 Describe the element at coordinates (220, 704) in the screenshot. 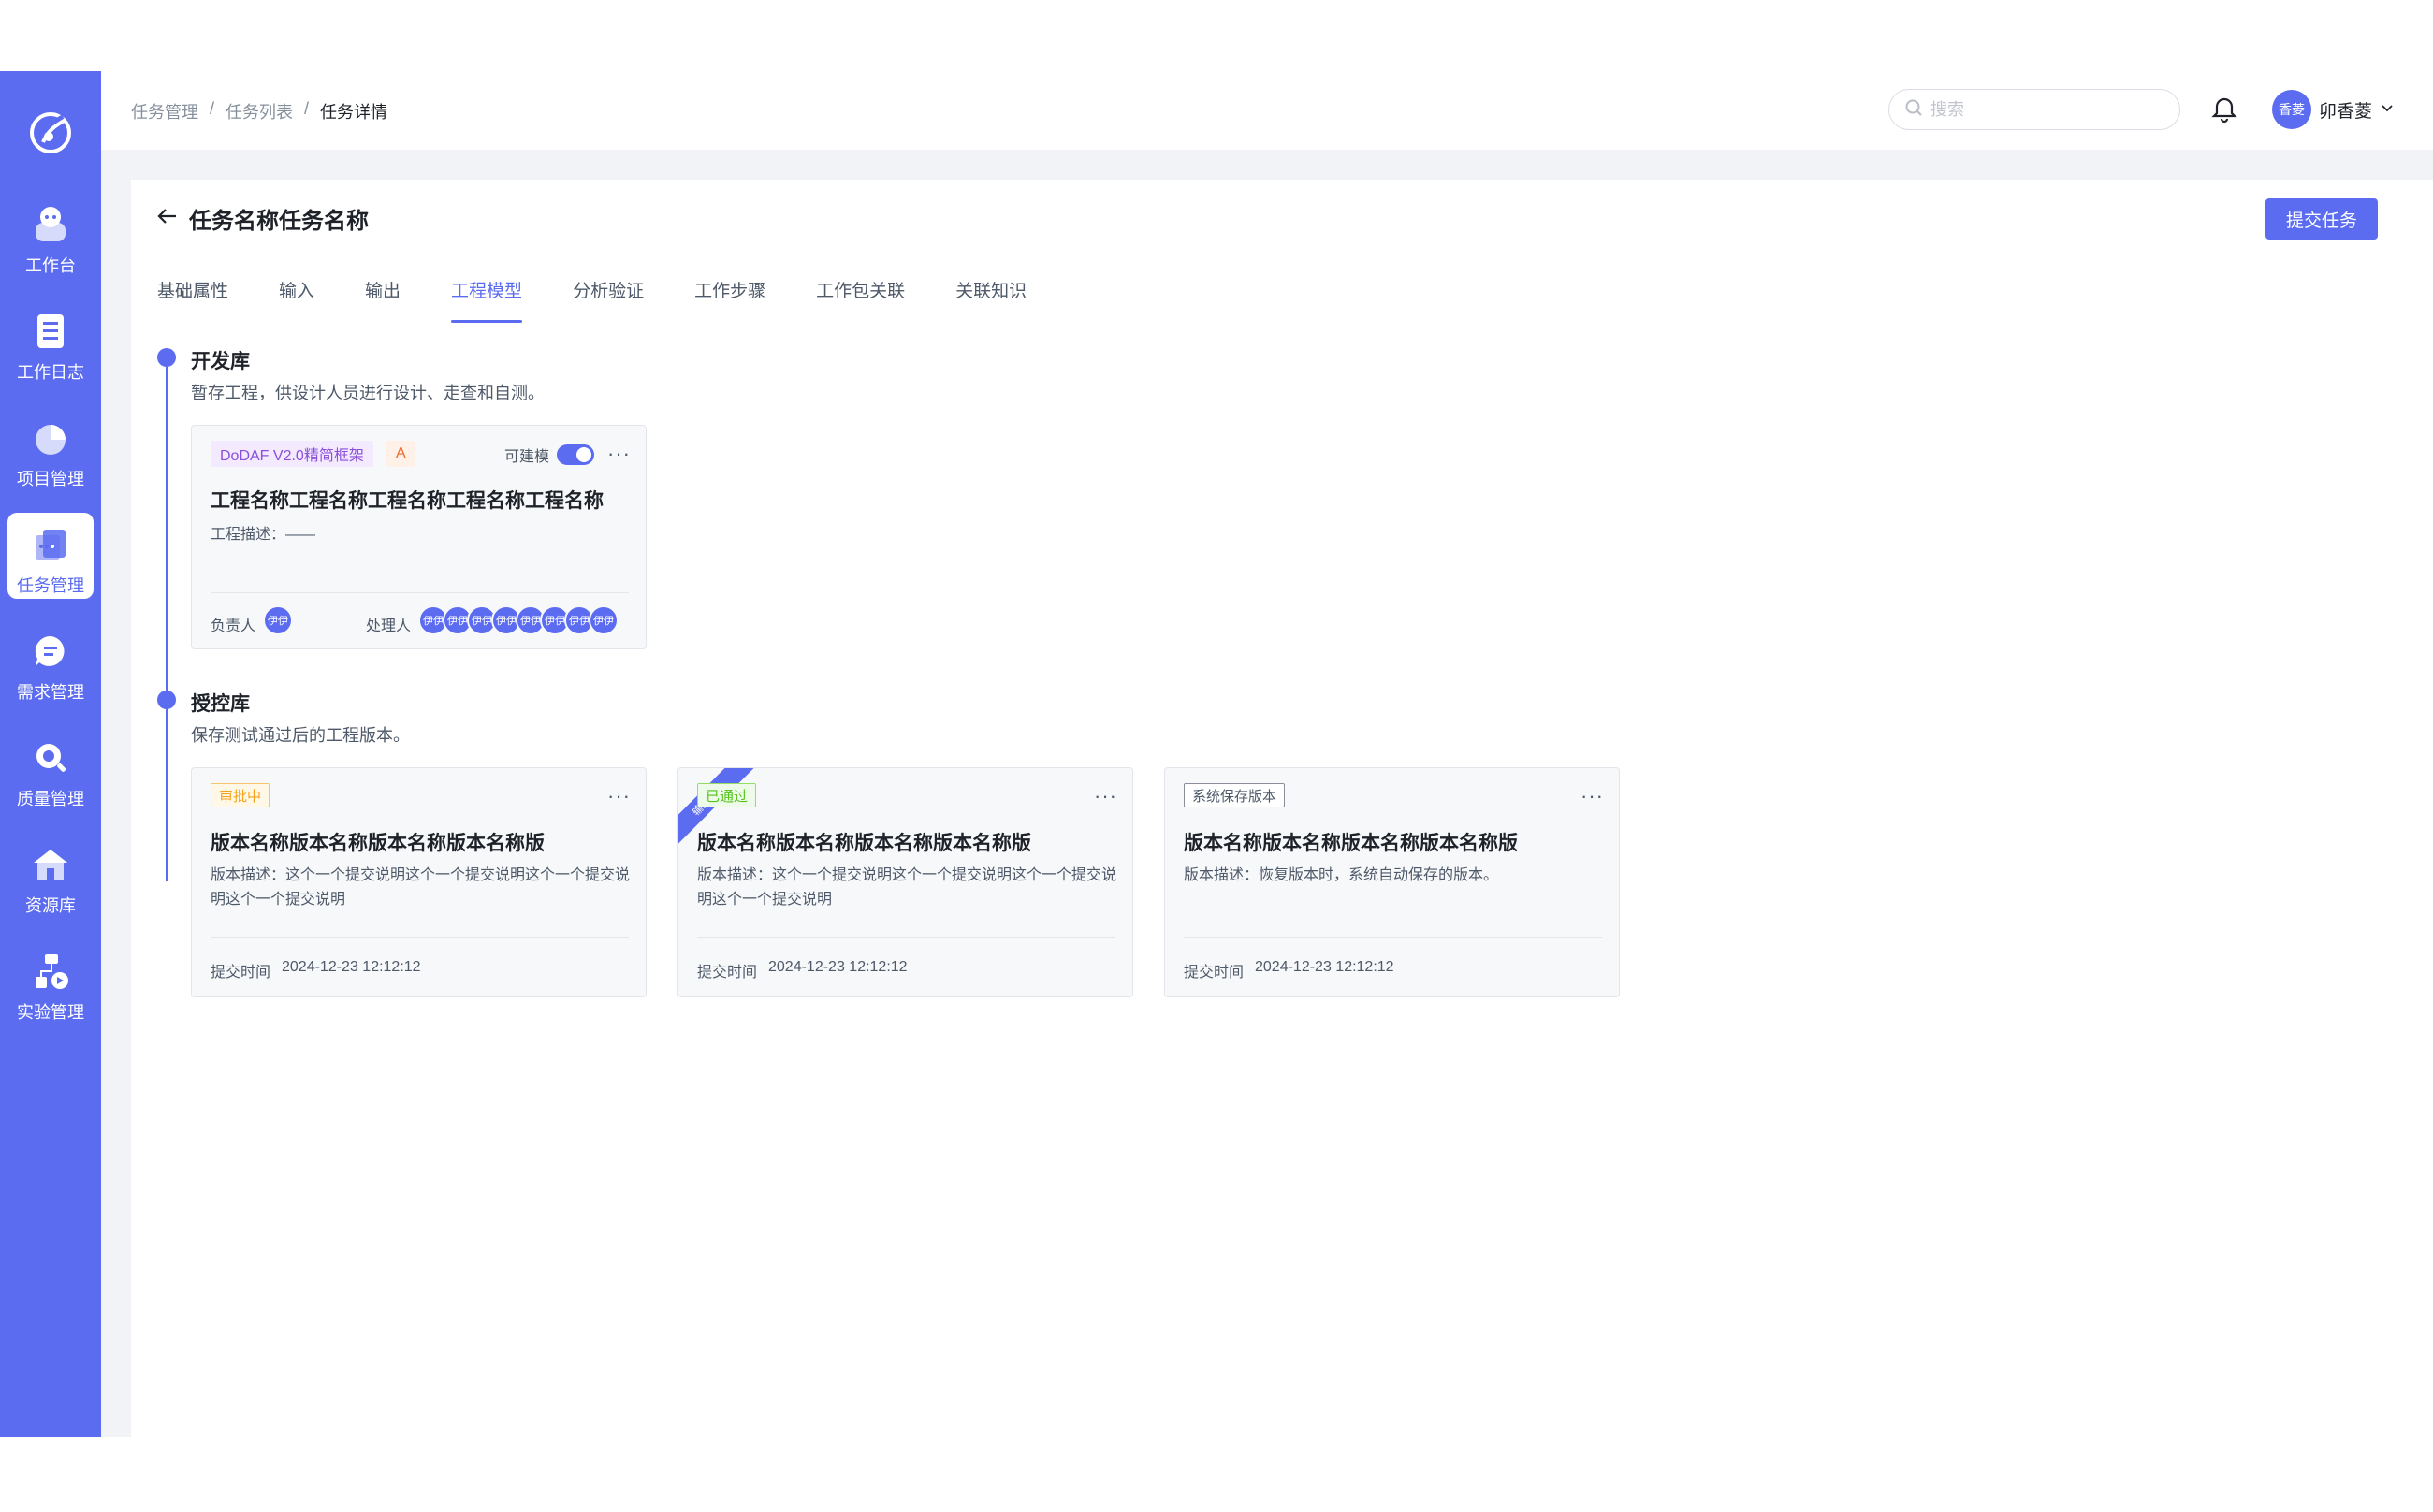

I see `control-lib-title: 授控库` at that location.